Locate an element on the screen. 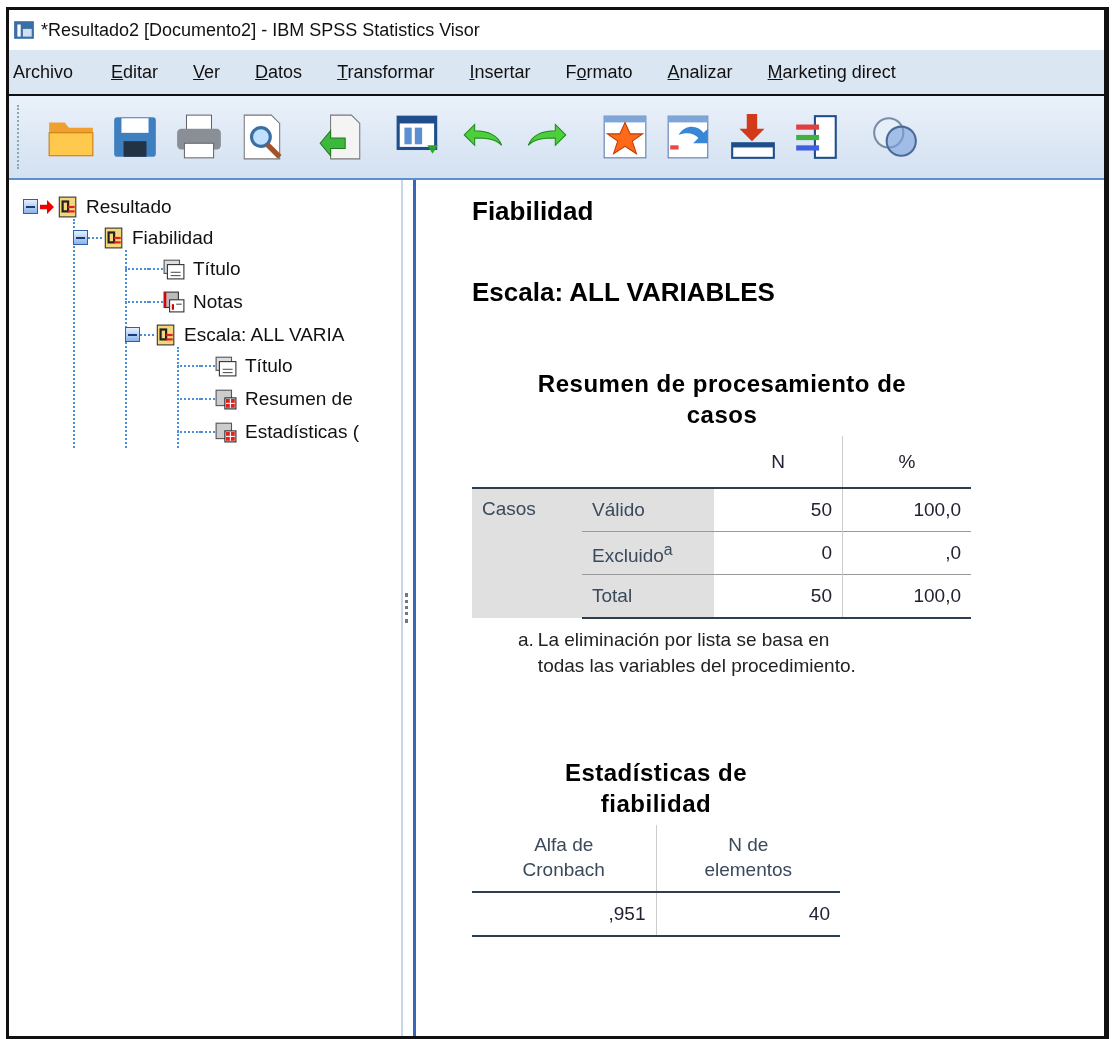 The height and width of the screenshot is (1039, 1113). output-heading: Fiabilidad is located at coordinates (533, 211).